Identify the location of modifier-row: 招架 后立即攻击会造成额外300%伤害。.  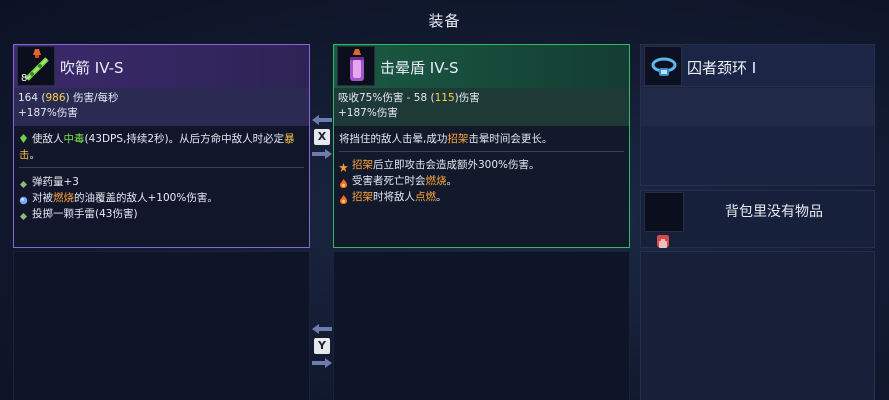
(481, 165).